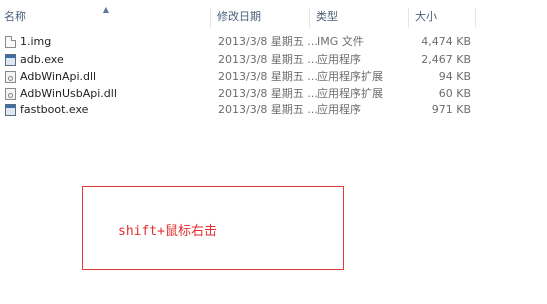  I want to click on file-row: adb.exe 2013/3/8 星期五 ... 应用程序 2,467 KB, so click(238, 60).